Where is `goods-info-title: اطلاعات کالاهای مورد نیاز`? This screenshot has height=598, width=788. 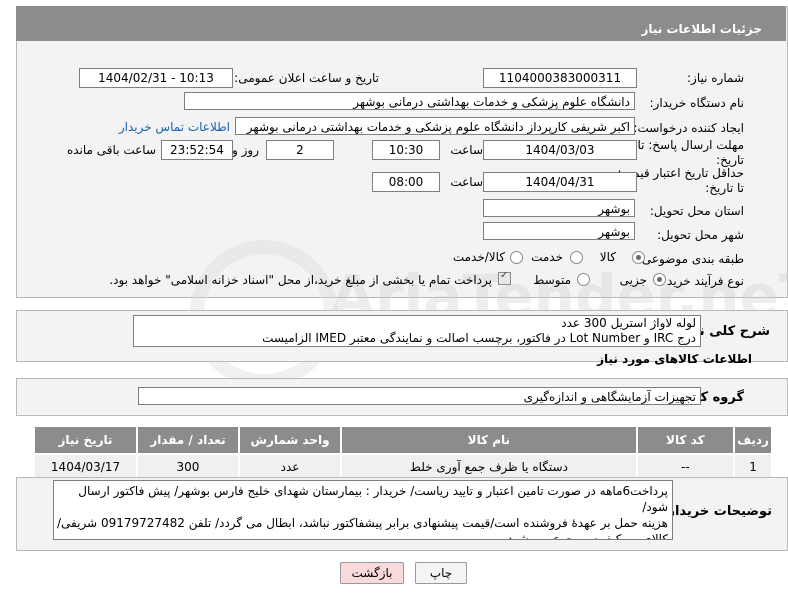 goods-info-title: اطلاعات کالاهای مورد نیاز is located at coordinates (674, 359).